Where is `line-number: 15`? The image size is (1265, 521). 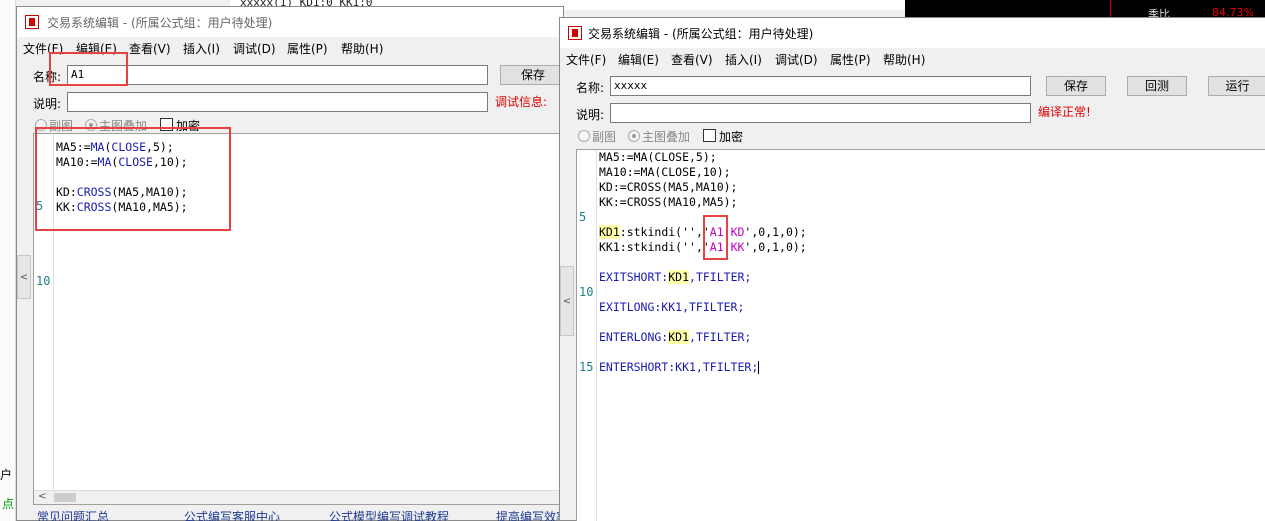 line-number: 15 is located at coordinates (586, 367).